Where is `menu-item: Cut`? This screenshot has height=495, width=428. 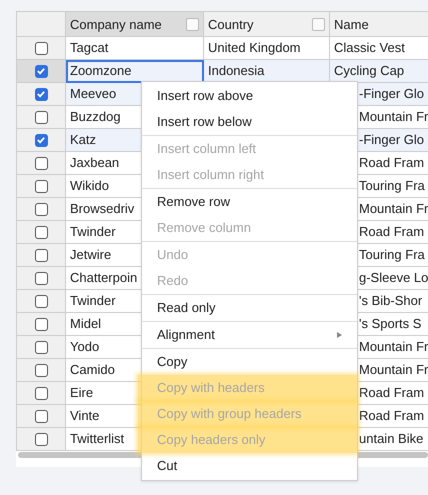 menu-item: Cut is located at coordinates (249, 466).